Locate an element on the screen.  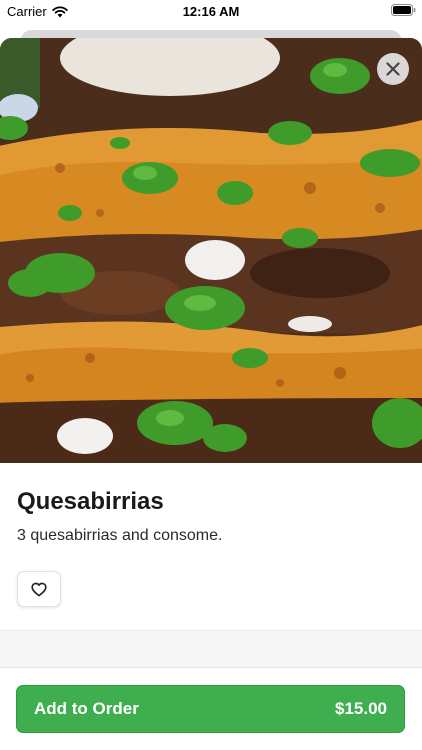
close-icon is located at coordinates (393, 69).